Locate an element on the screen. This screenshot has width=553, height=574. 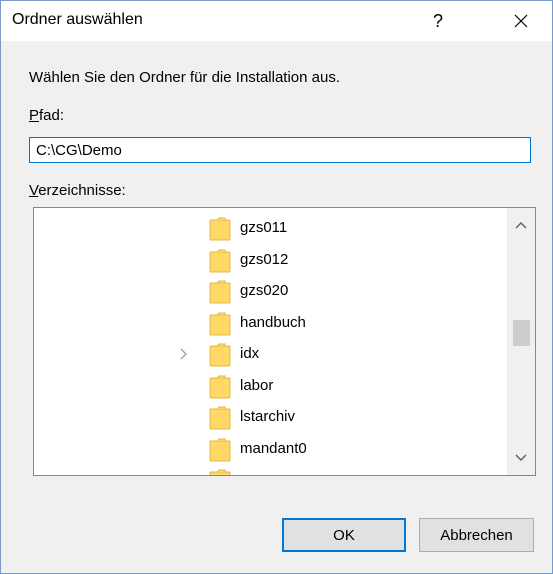
close-button is located at coordinates (521, 21).